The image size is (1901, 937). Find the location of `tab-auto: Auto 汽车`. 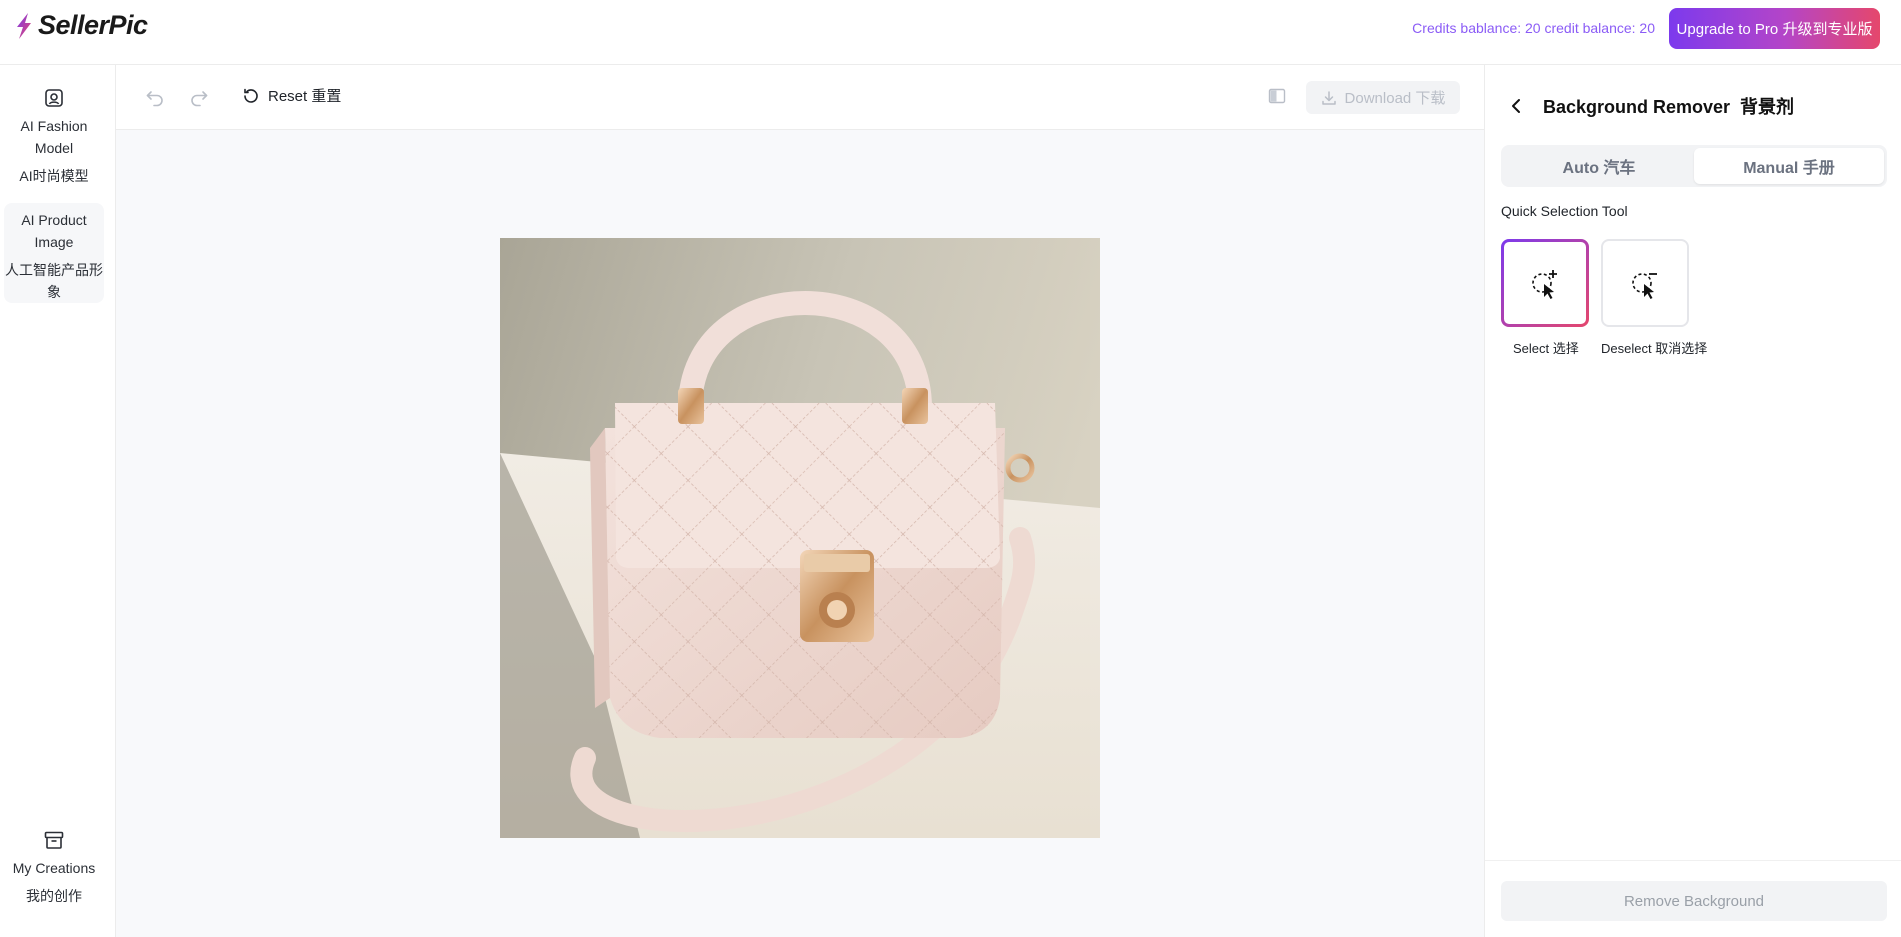

tab-auto: Auto 汽车 is located at coordinates (1599, 166).